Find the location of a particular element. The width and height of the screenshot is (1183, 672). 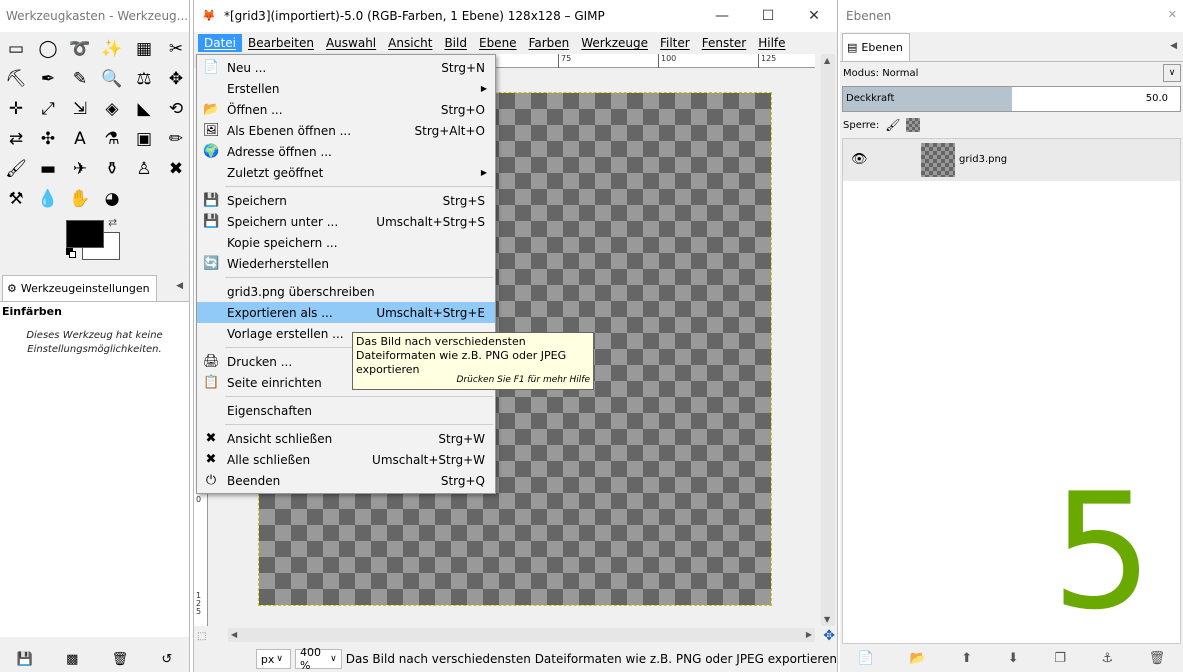

color-select-tool-icon: ▦ is located at coordinates (144, 49).